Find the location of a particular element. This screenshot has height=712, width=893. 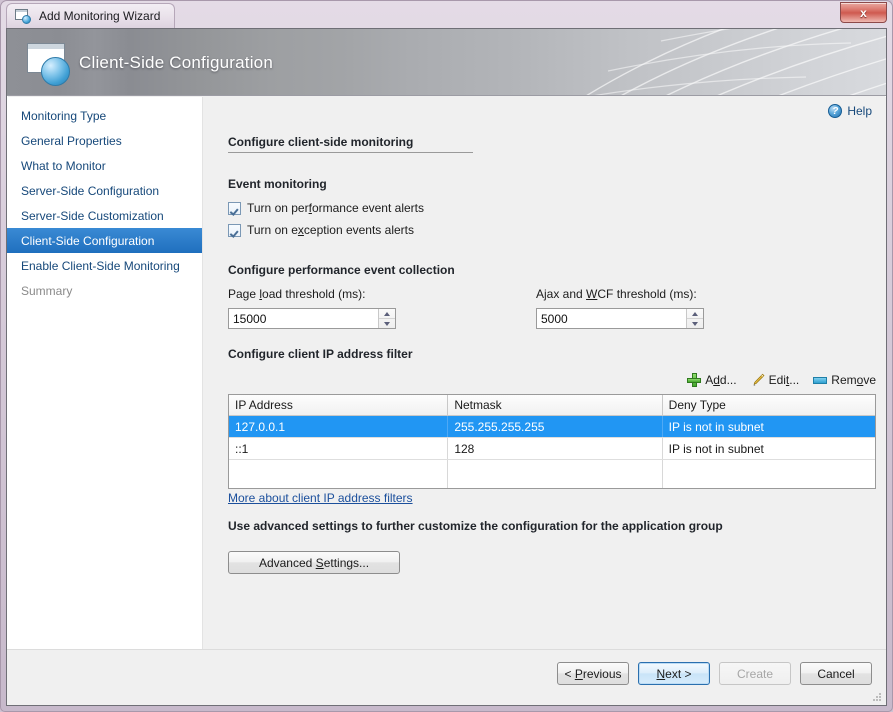

cell-netmask: 255.255.255.255 is located at coordinates (555, 426).